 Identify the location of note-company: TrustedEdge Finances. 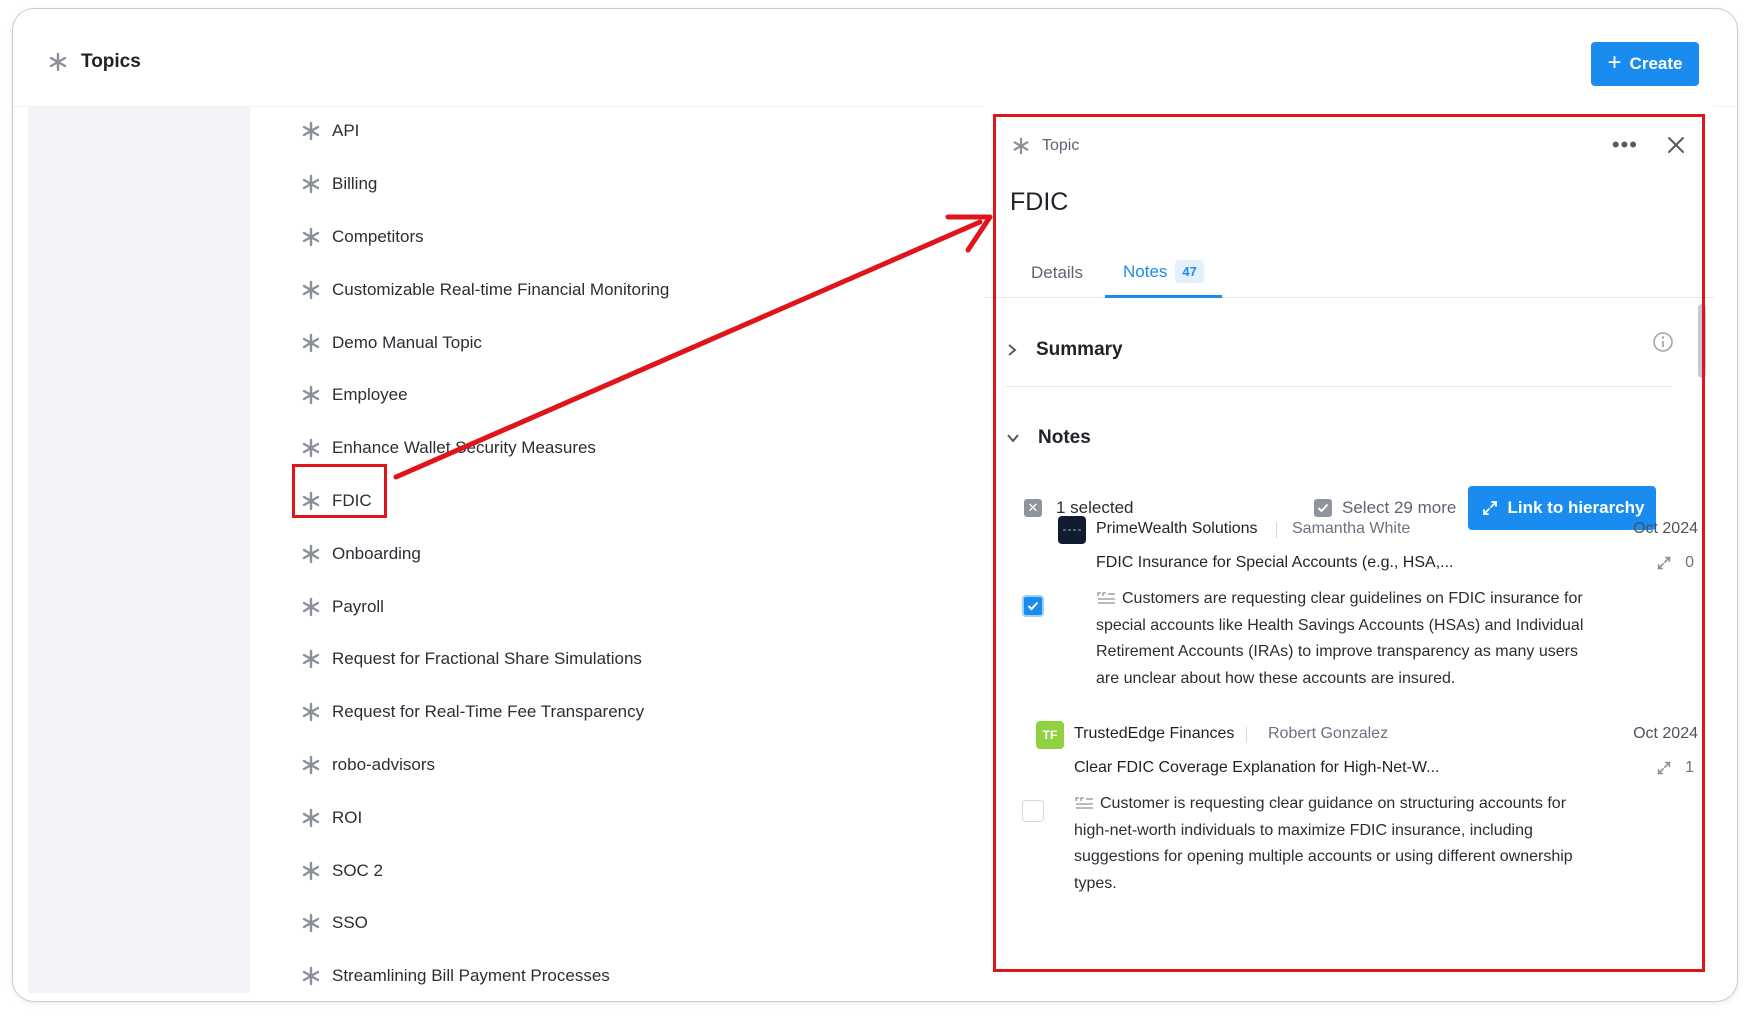
(1154, 733).